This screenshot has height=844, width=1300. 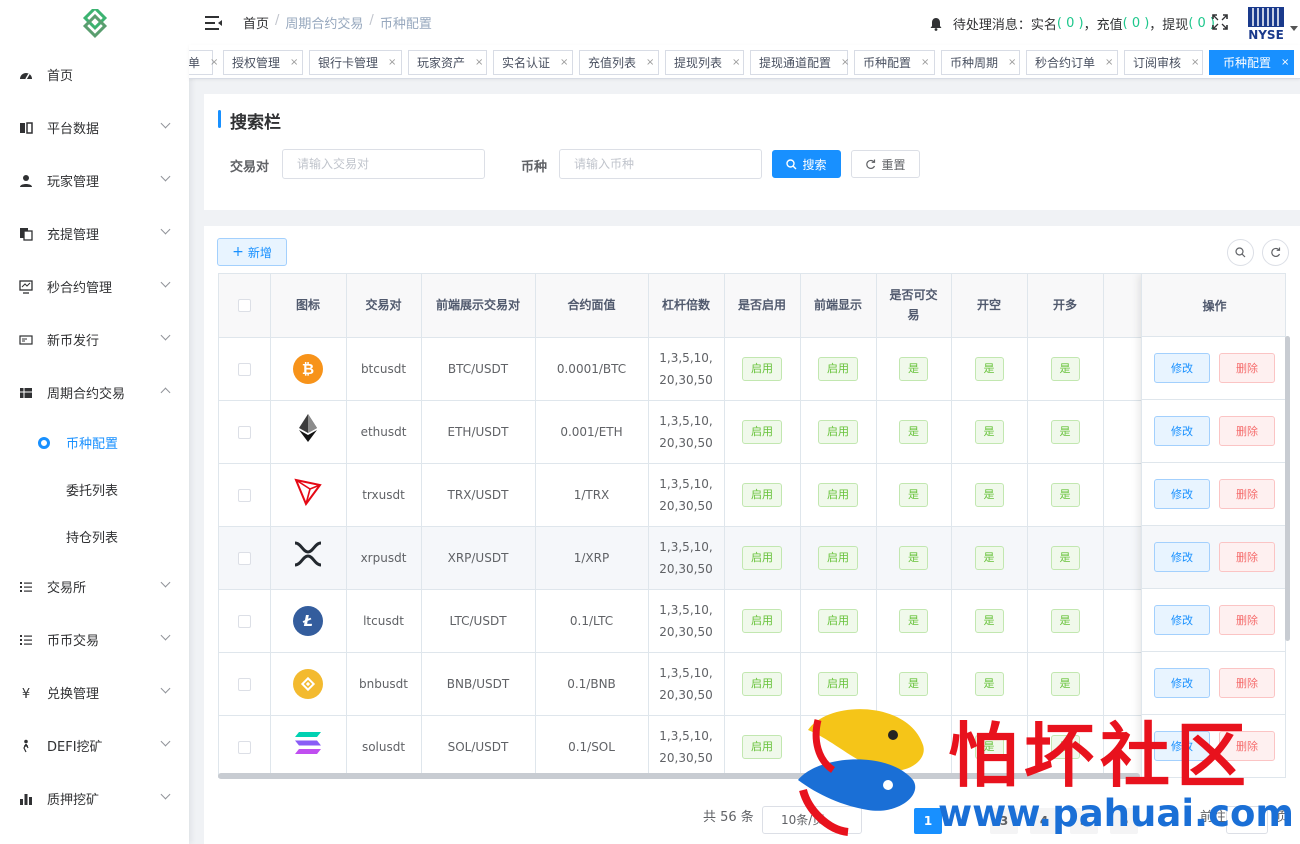 What do you see at coordinates (1275, 252) in the screenshot?
I see `refresh-button` at bounding box center [1275, 252].